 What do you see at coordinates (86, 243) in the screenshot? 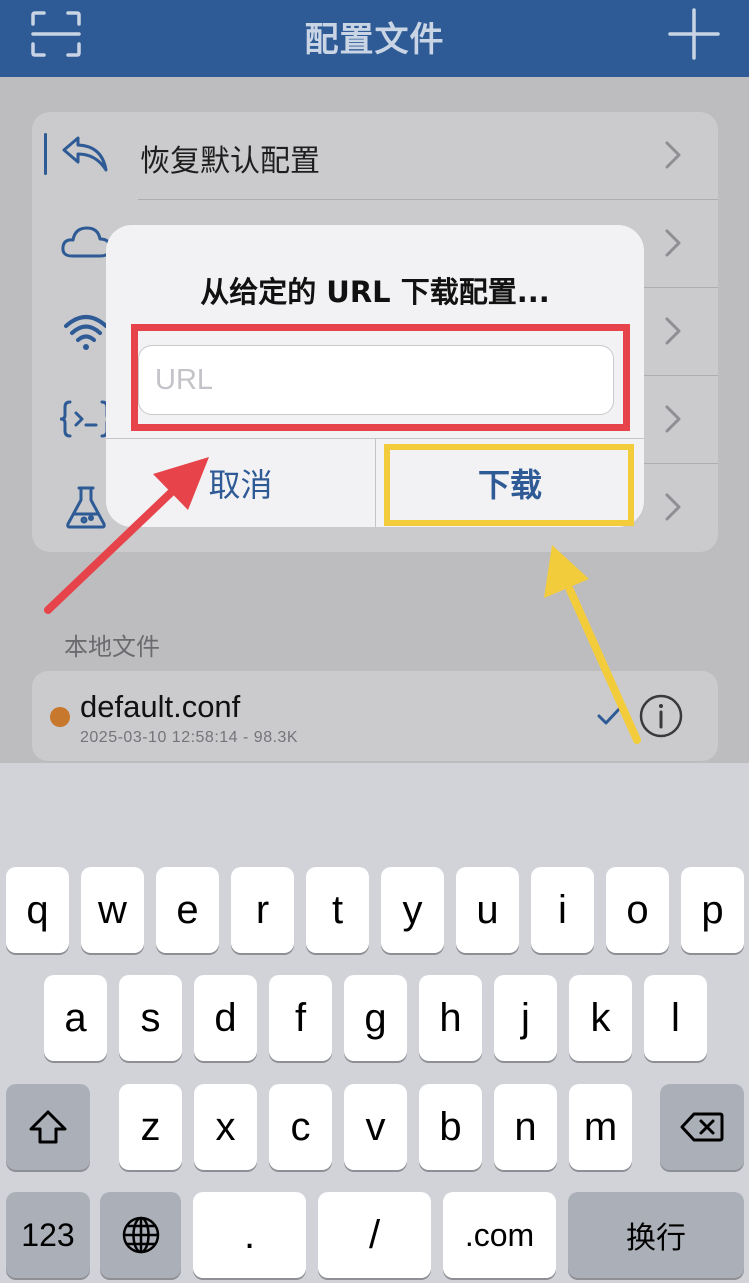
I see `cloud-icon` at bounding box center [86, 243].